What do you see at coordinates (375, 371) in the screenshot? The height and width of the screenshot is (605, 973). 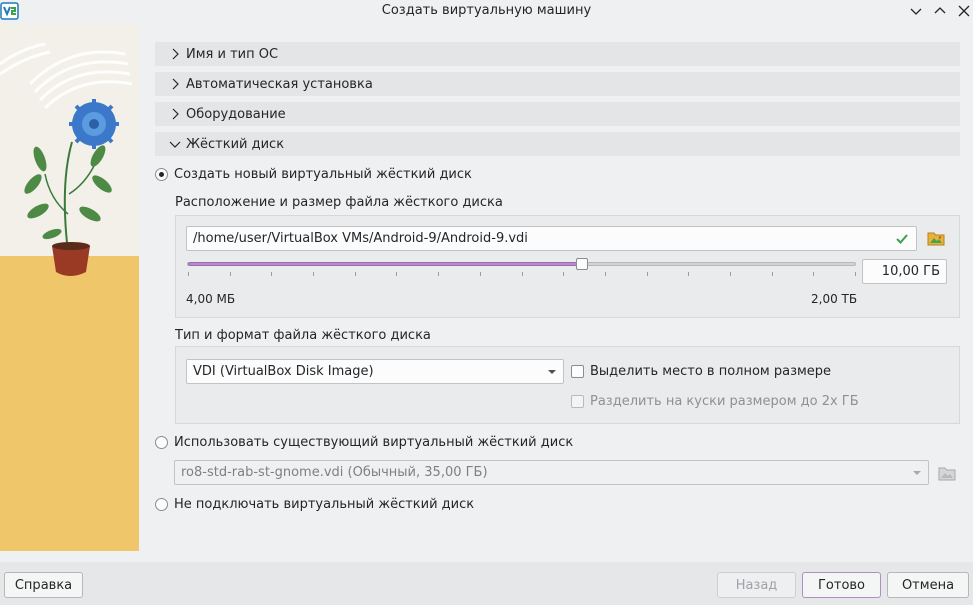 I see `disk-format-select: VDI (VirtualBox Disk Image)` at bounding box center [375, 371].